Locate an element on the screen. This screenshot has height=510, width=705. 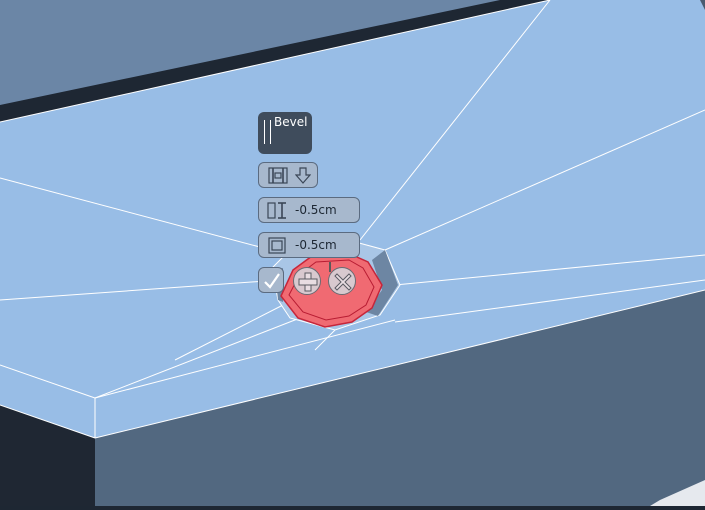
cancel-button is located at coordinates (342, 281).